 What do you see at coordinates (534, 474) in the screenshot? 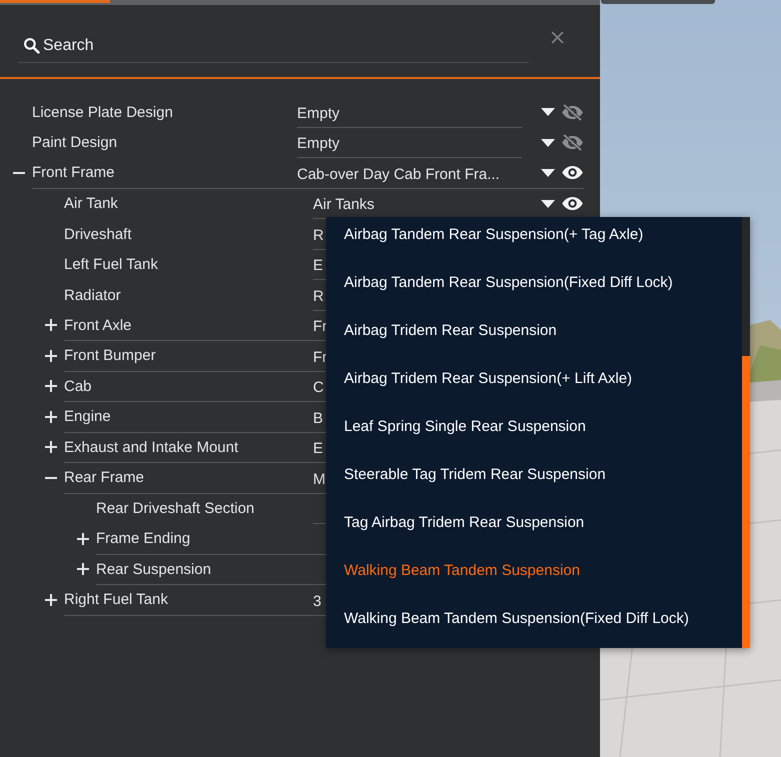
I see `dropdown-option: Steerable Tag Tridem Rear Suspension` at bounding box center [534, 474].